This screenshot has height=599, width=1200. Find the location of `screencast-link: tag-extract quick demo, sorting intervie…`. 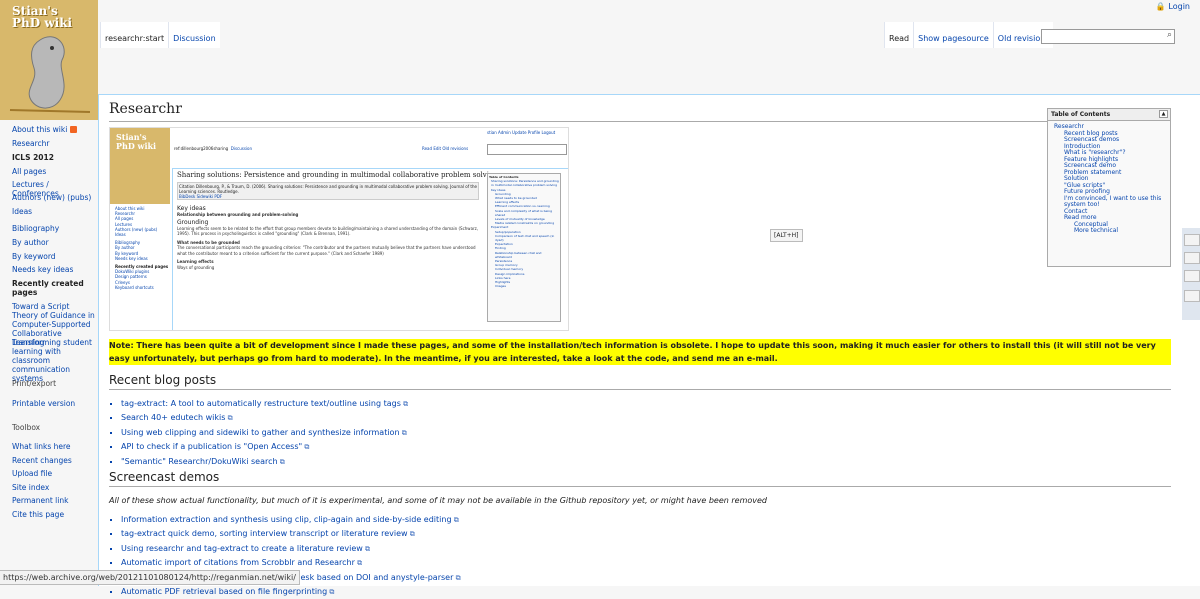

screencast-link: tag-extract quick demo, sorting intervie… is located at coordinates (268, 533).